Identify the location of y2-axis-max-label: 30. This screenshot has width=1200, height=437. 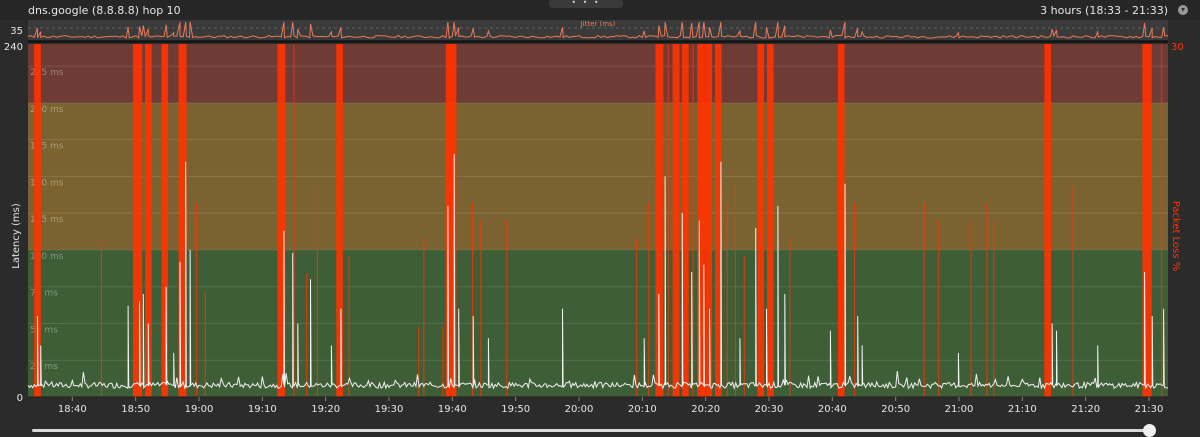
(1177, 47).